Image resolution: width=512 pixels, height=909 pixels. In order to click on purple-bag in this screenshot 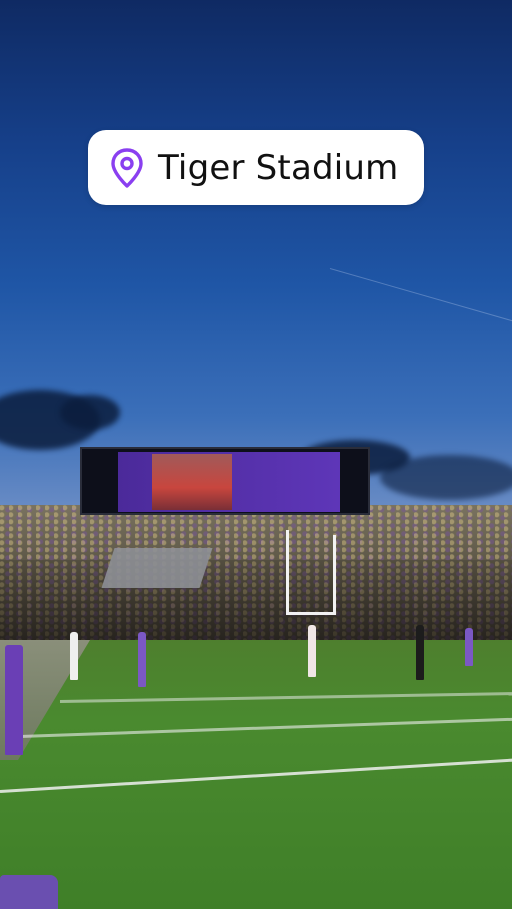, I will do `click(29, 892)`.